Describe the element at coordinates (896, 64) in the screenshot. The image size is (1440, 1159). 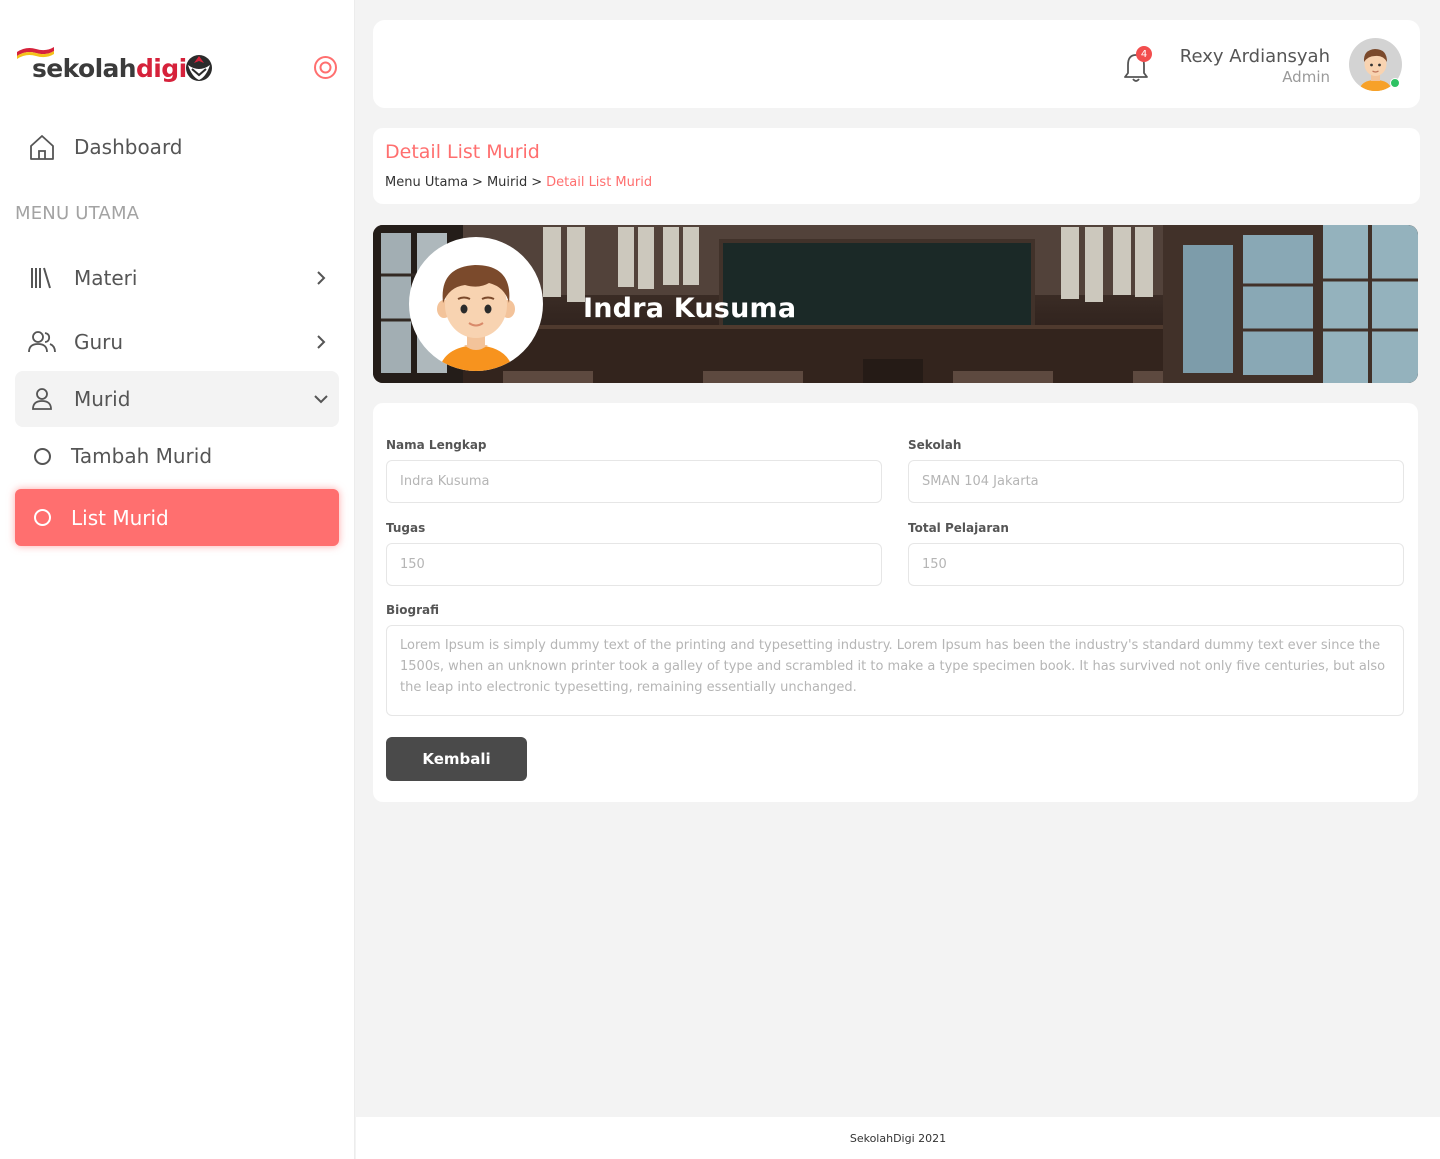
I see `top-bar: 4 Rexy Ardiansyah Admin` at that location.